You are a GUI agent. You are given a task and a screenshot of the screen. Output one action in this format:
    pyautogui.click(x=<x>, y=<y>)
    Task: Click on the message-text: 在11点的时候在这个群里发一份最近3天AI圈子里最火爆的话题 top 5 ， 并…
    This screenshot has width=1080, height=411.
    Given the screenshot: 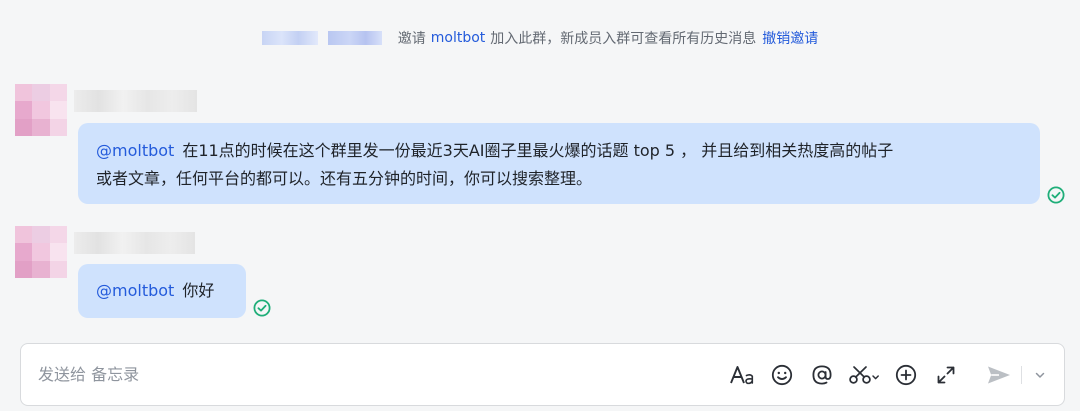 What is the action you would take?
    pyautogui.click(x=538, y=150)
    